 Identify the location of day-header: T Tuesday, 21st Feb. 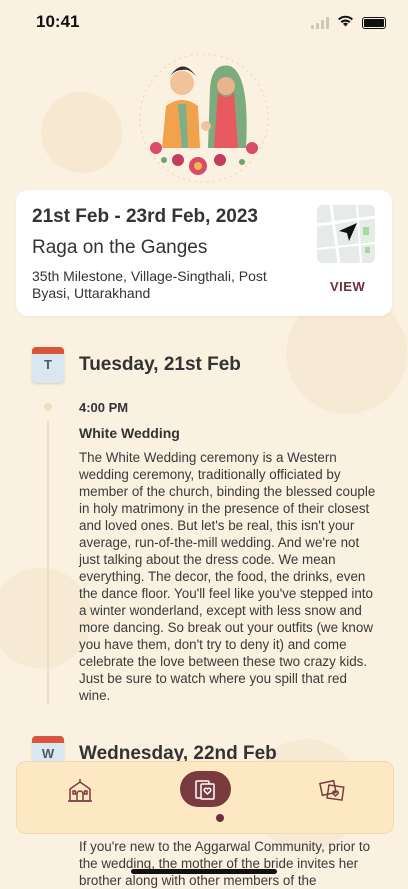
(136, 365).